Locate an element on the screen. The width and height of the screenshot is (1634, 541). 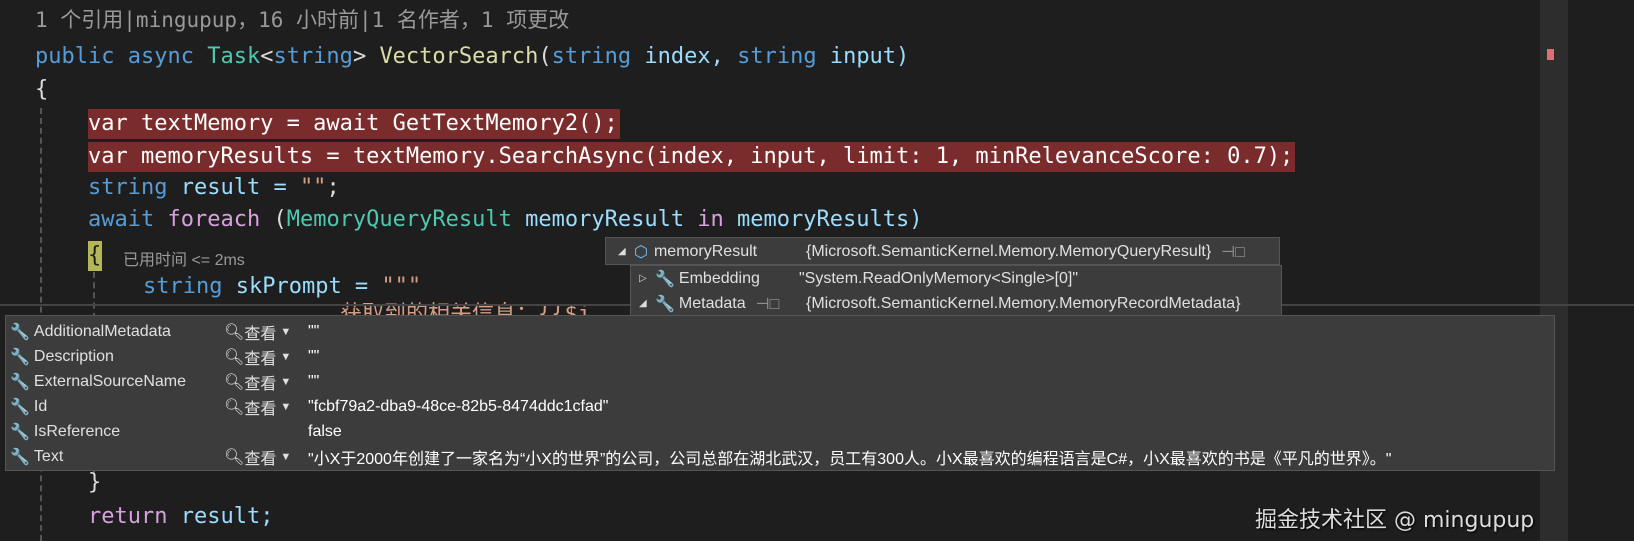
code-line: string skPrompt = """ is located at coordinates (282, 286).